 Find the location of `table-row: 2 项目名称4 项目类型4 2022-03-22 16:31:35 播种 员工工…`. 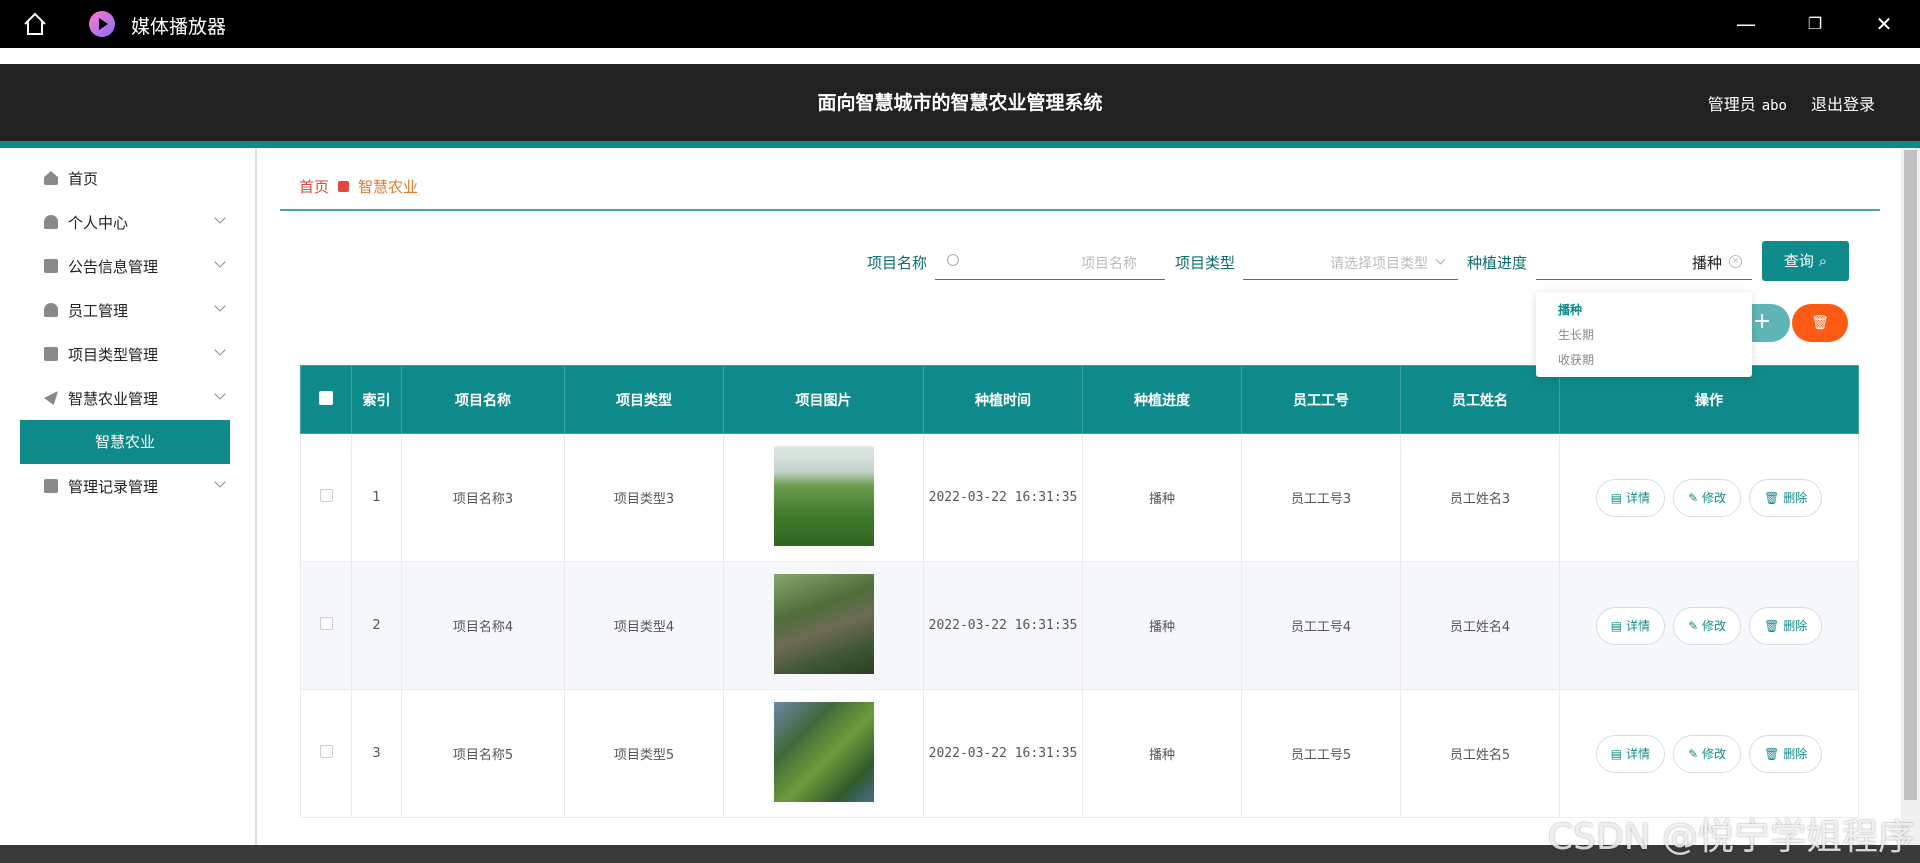

table-row: 2 项目名称4 项目类型4 2022-03-22 16:31:35 播种 员工工… is located at coordinates (1079, 625).